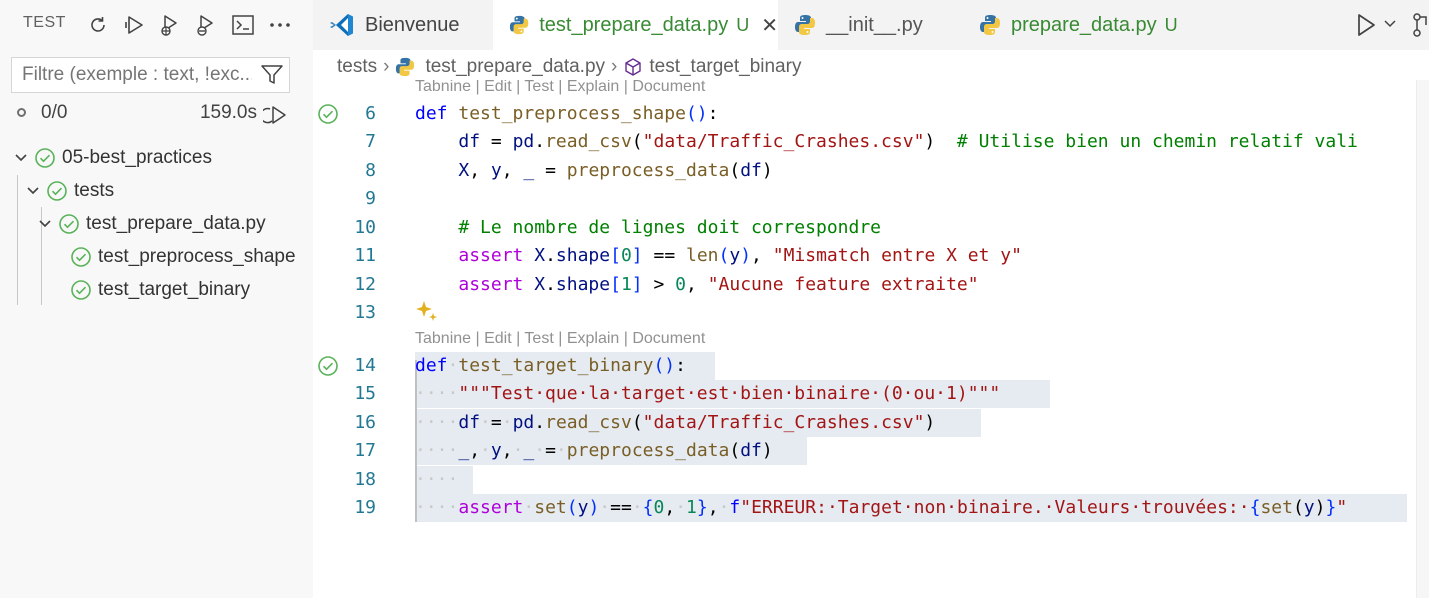  Describe the element at coordinates (427, 311) in the screenshot. I see `sparkle-ai-icon` at that location.